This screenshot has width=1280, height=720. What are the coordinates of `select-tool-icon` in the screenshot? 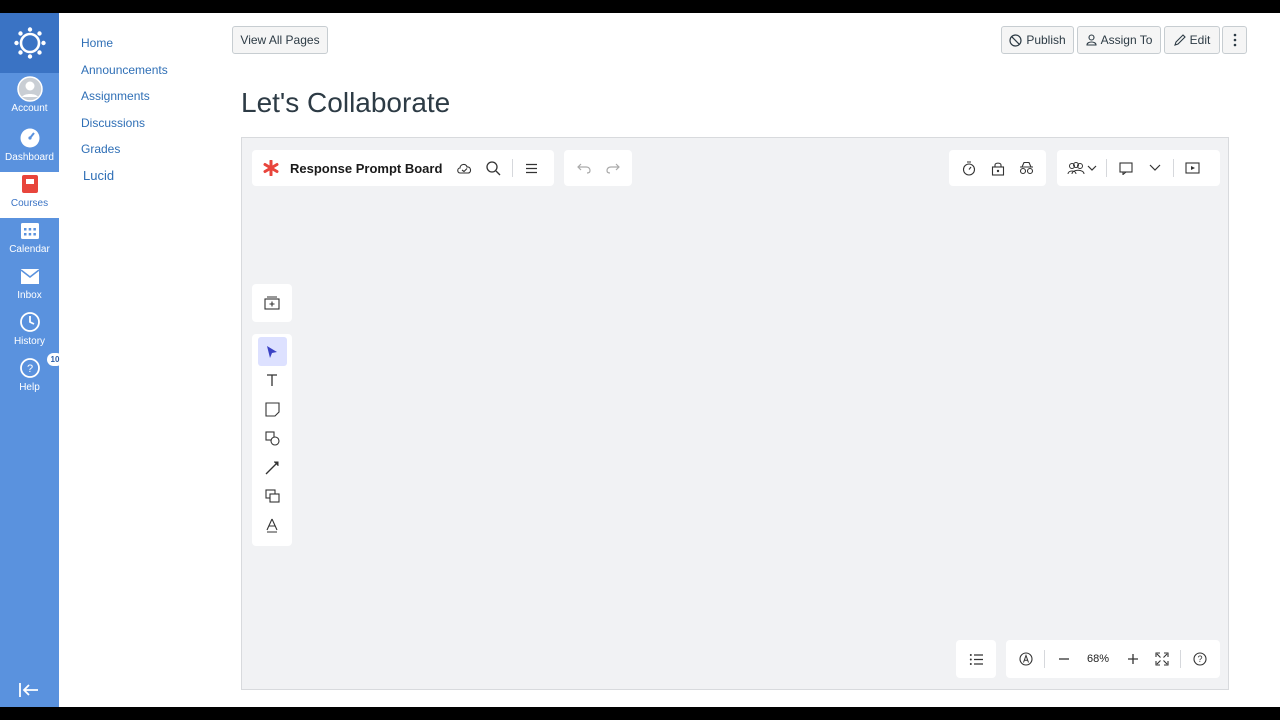 It's located at (272, 351).